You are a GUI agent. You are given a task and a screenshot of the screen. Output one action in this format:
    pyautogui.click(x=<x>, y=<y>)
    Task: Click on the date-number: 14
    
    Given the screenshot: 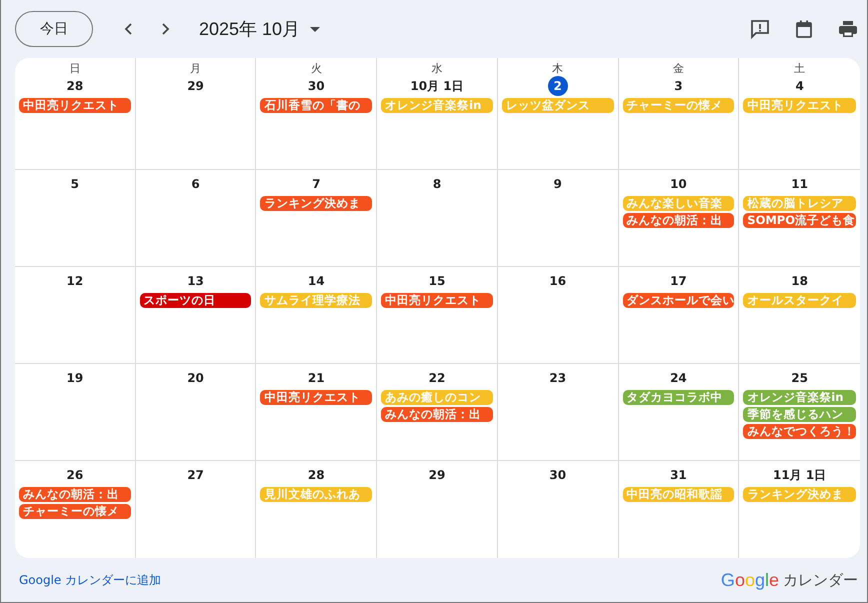 What is the action you would take?
    pyautogui.click(x=316, y=281)
    